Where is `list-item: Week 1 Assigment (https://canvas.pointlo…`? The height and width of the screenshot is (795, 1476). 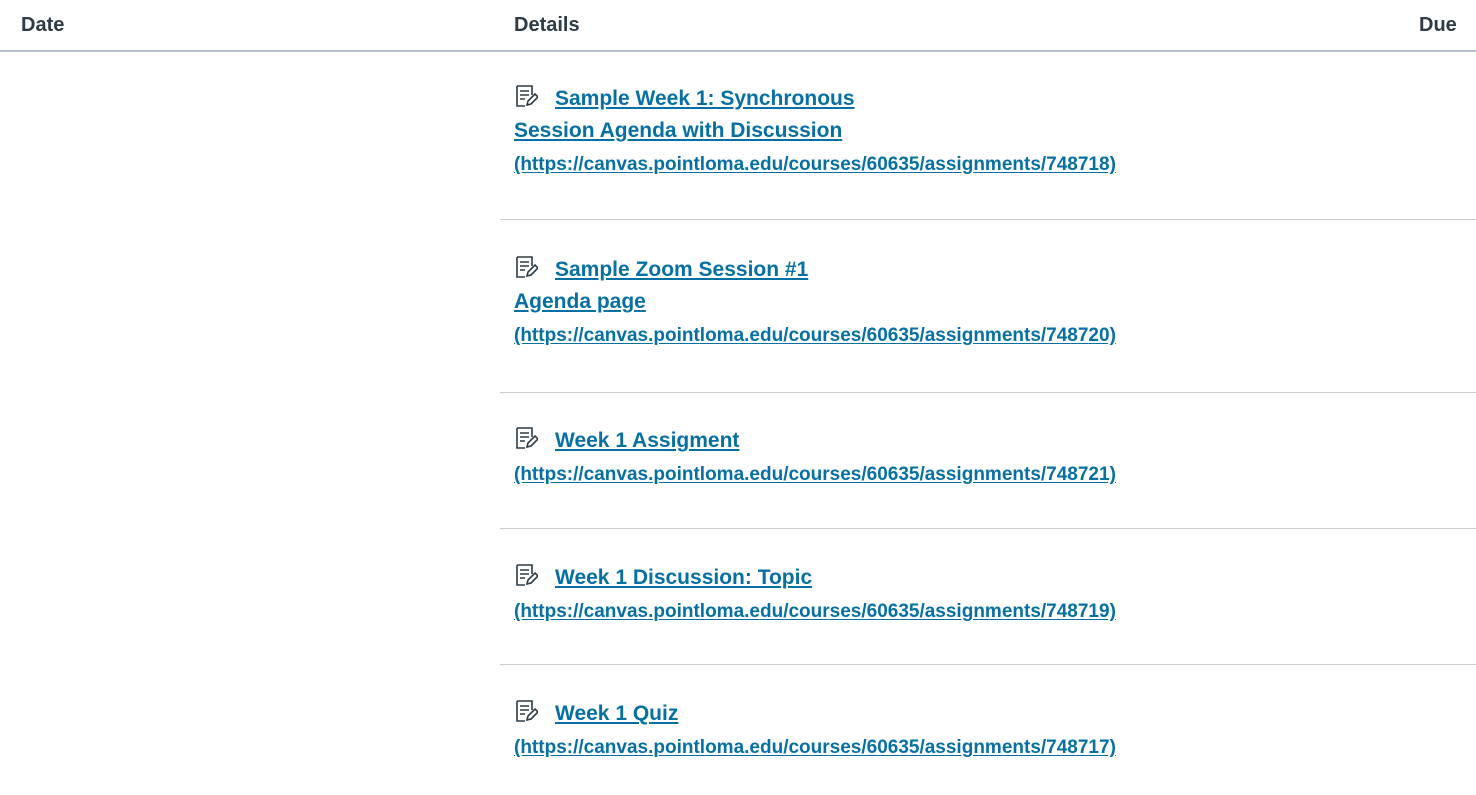
list-item: Week 1 Assigment (https://canvas.pointlo… is located at coordinates (924, 458).